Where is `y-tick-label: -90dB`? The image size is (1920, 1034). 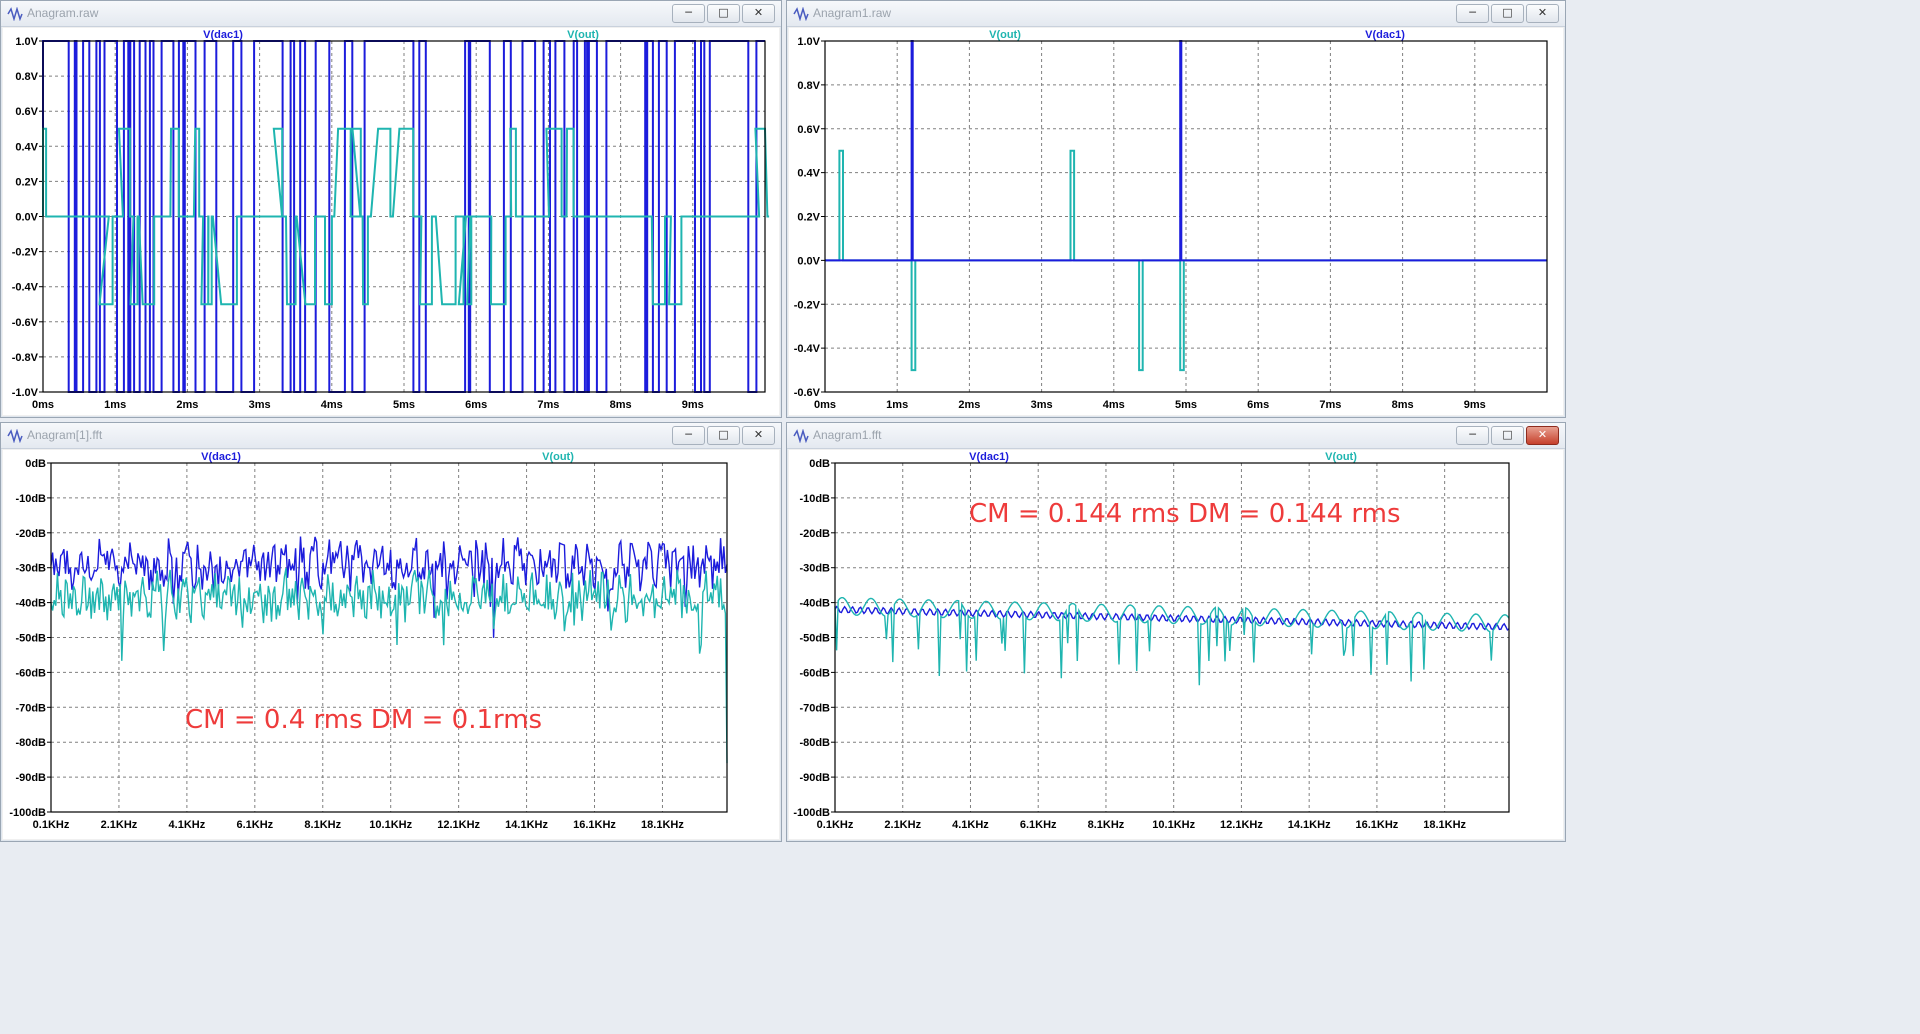
y-tick-label: -90dB is located at coordinates (30, 778).